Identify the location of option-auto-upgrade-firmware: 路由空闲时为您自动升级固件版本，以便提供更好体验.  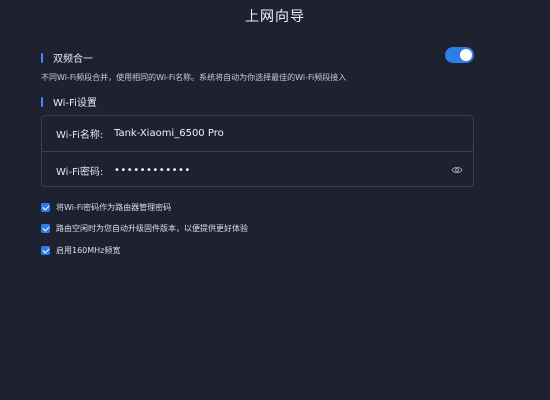
(144, 228).